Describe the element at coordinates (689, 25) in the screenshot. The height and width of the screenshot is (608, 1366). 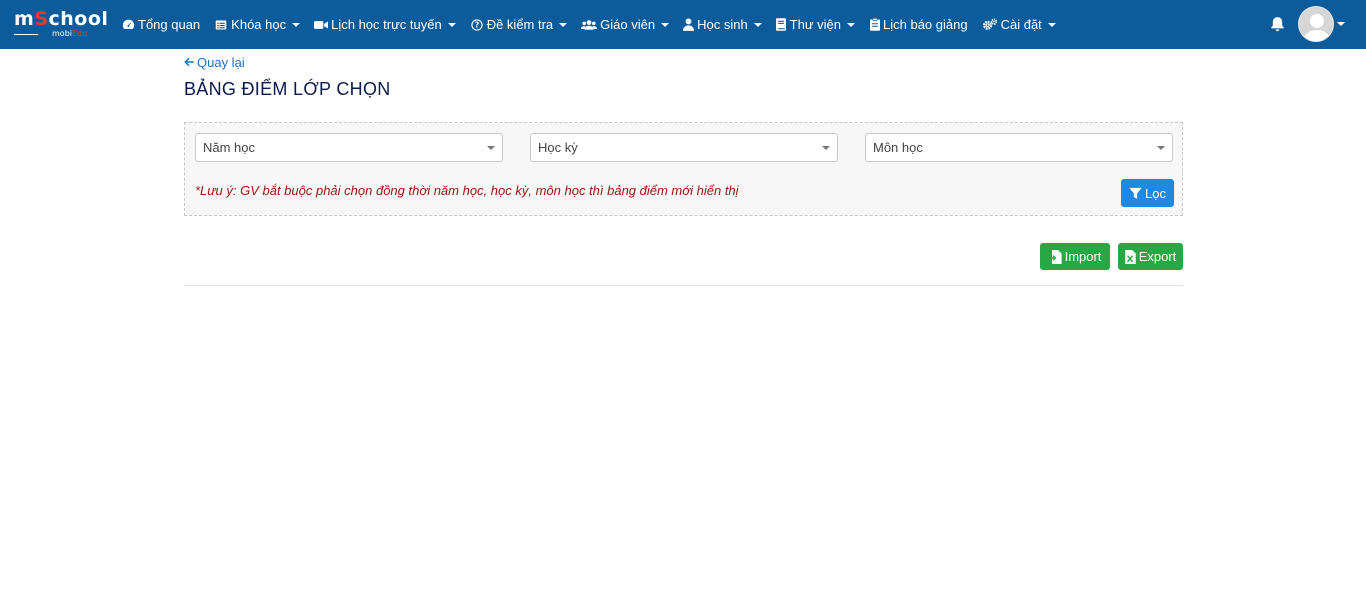
I see `user-icon` at that location.